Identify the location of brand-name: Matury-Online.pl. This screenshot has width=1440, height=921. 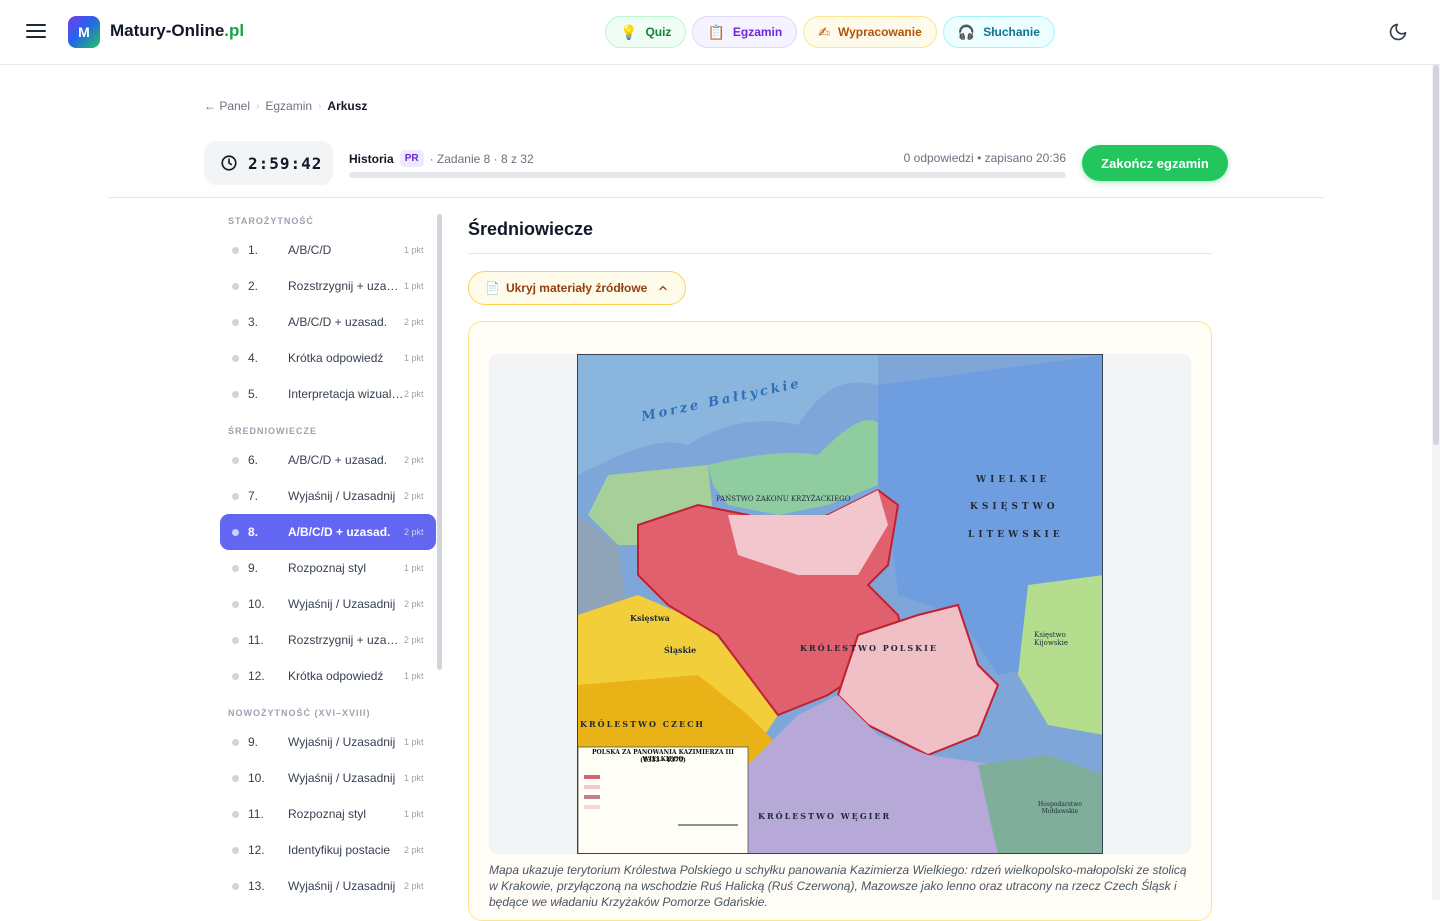
(177, 31).